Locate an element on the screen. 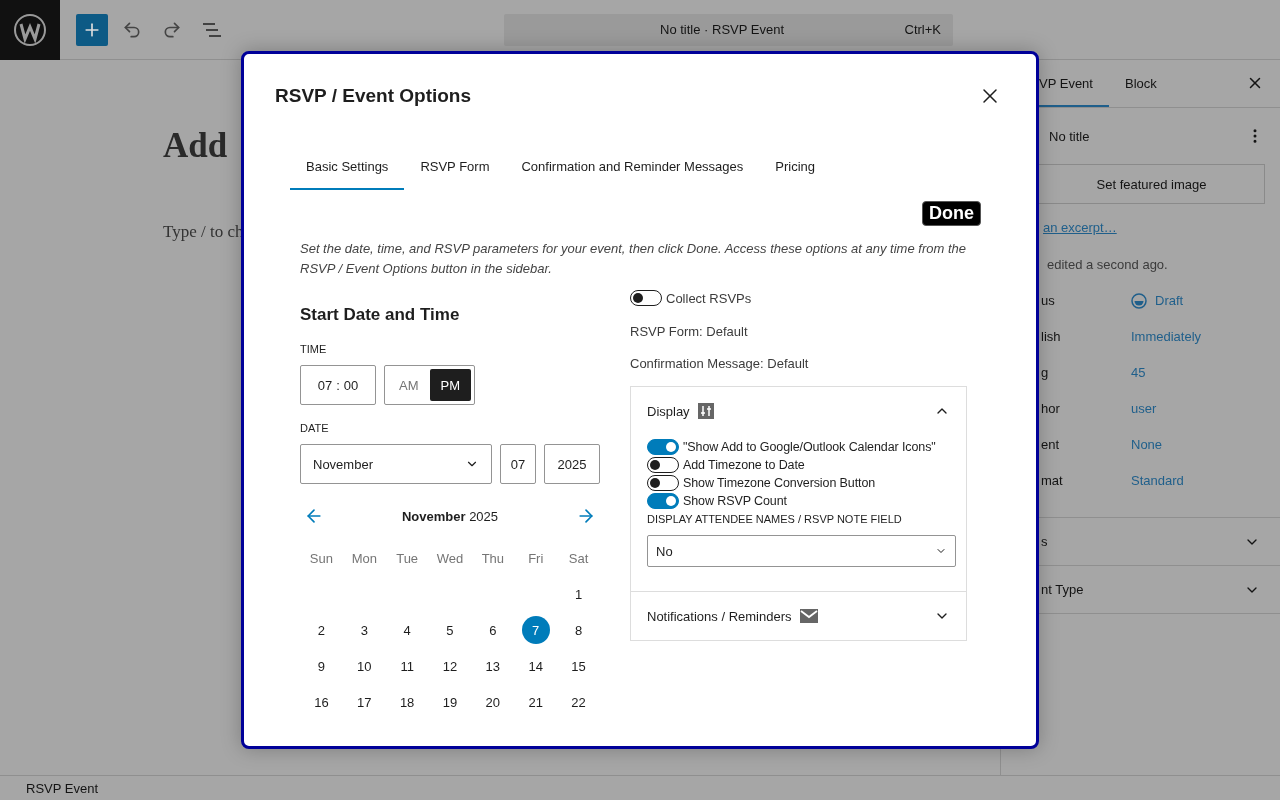  weekday-label: Thu is located at coordinates (493, 558).